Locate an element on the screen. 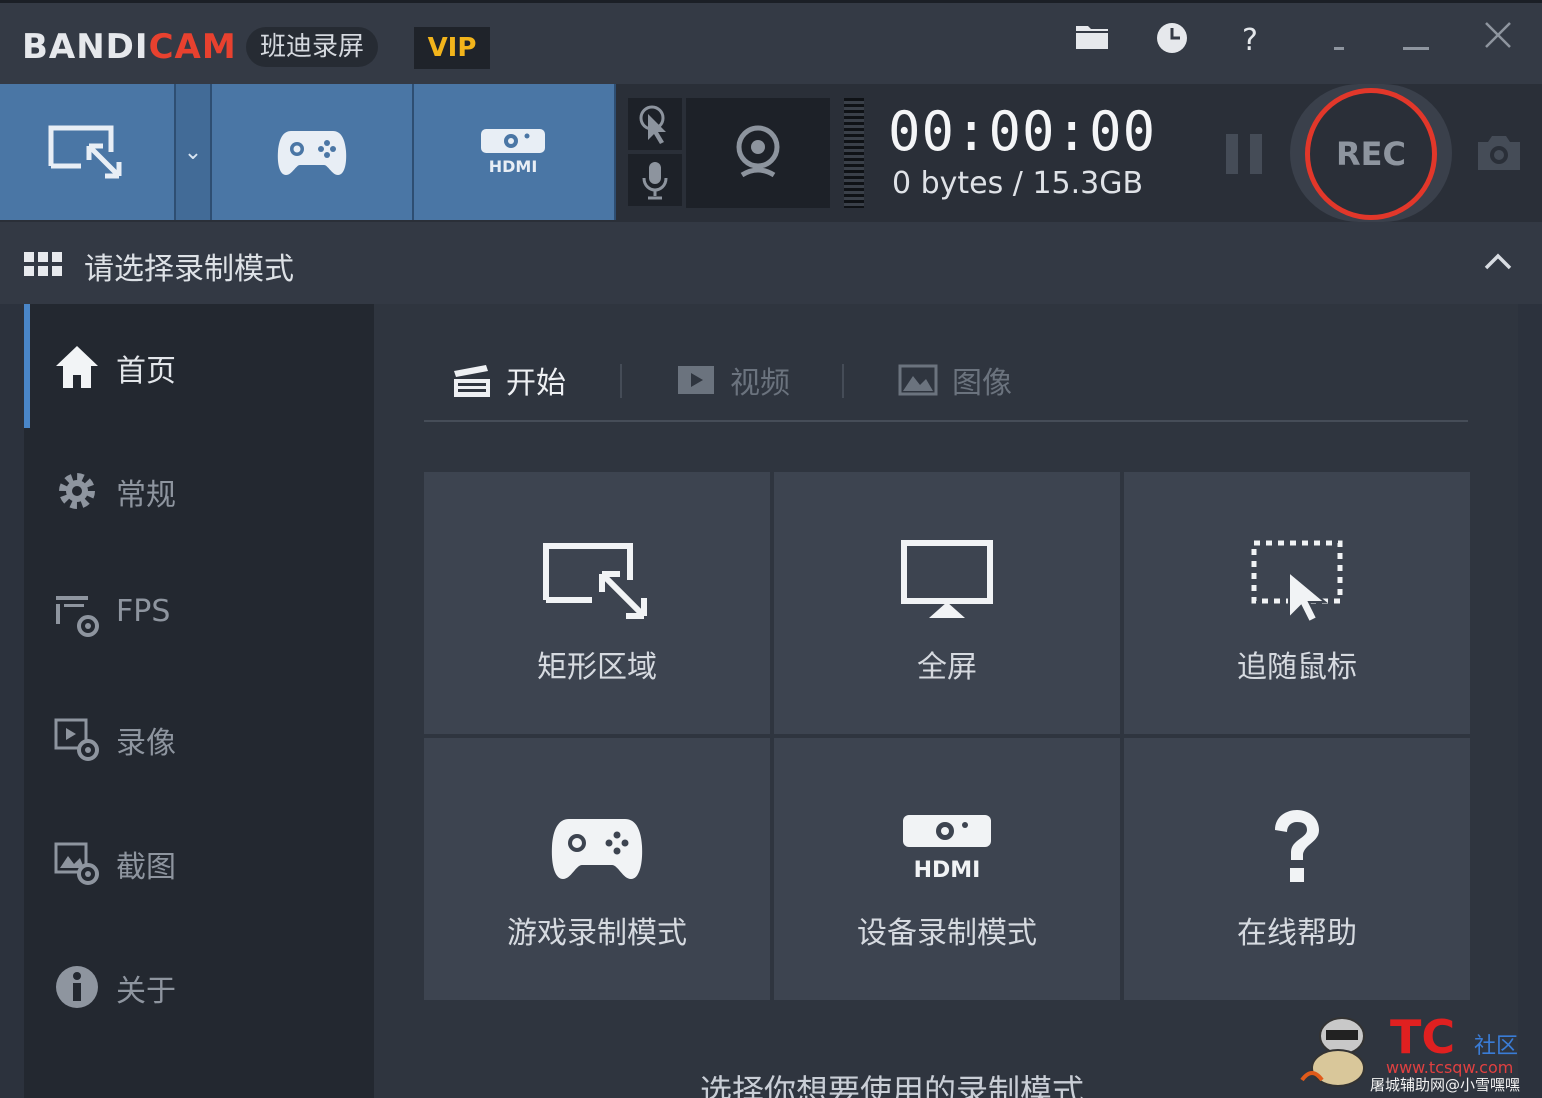  cursor-effect-toggle is located at coordinates (655, 124).